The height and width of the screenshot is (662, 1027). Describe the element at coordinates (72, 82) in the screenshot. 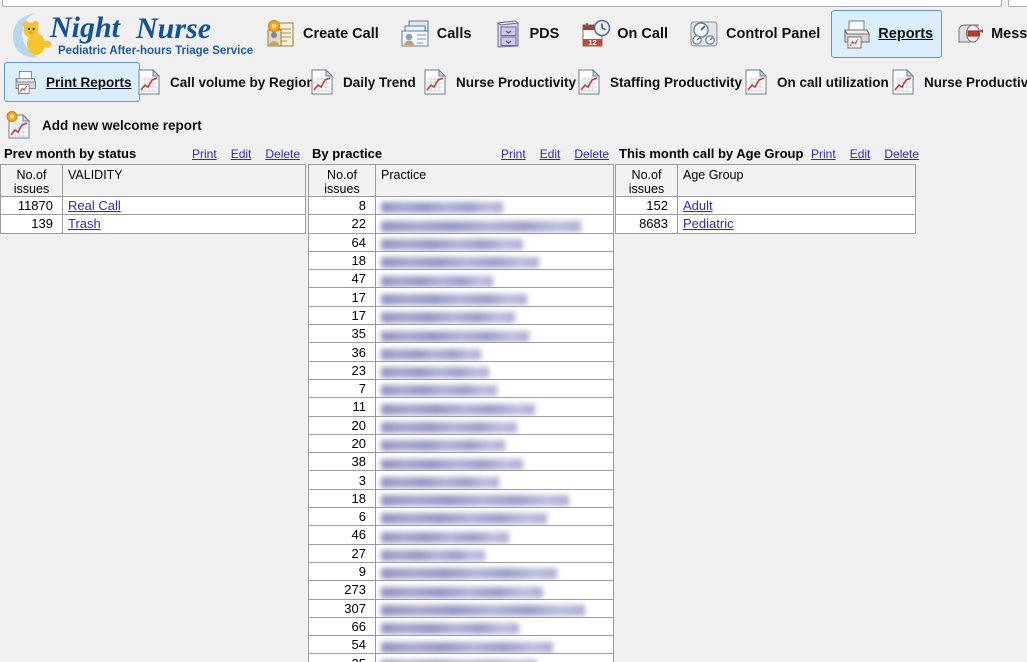

I see `subnav-item-print-reports: Print Reports` at that location.